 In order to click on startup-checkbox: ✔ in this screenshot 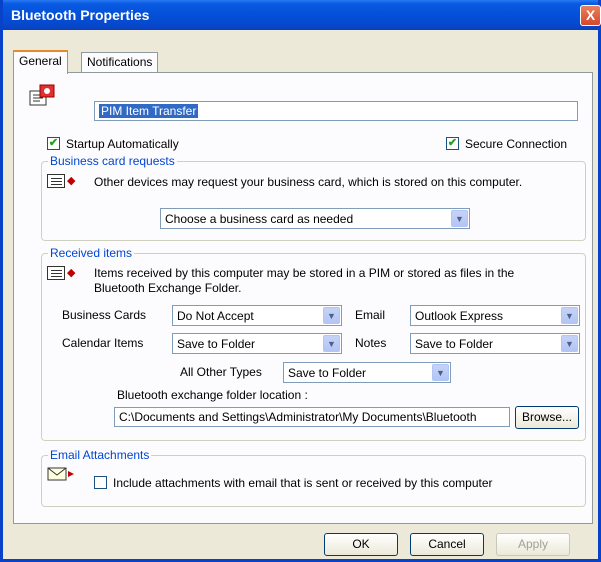, I will do `click(53, 143)`.